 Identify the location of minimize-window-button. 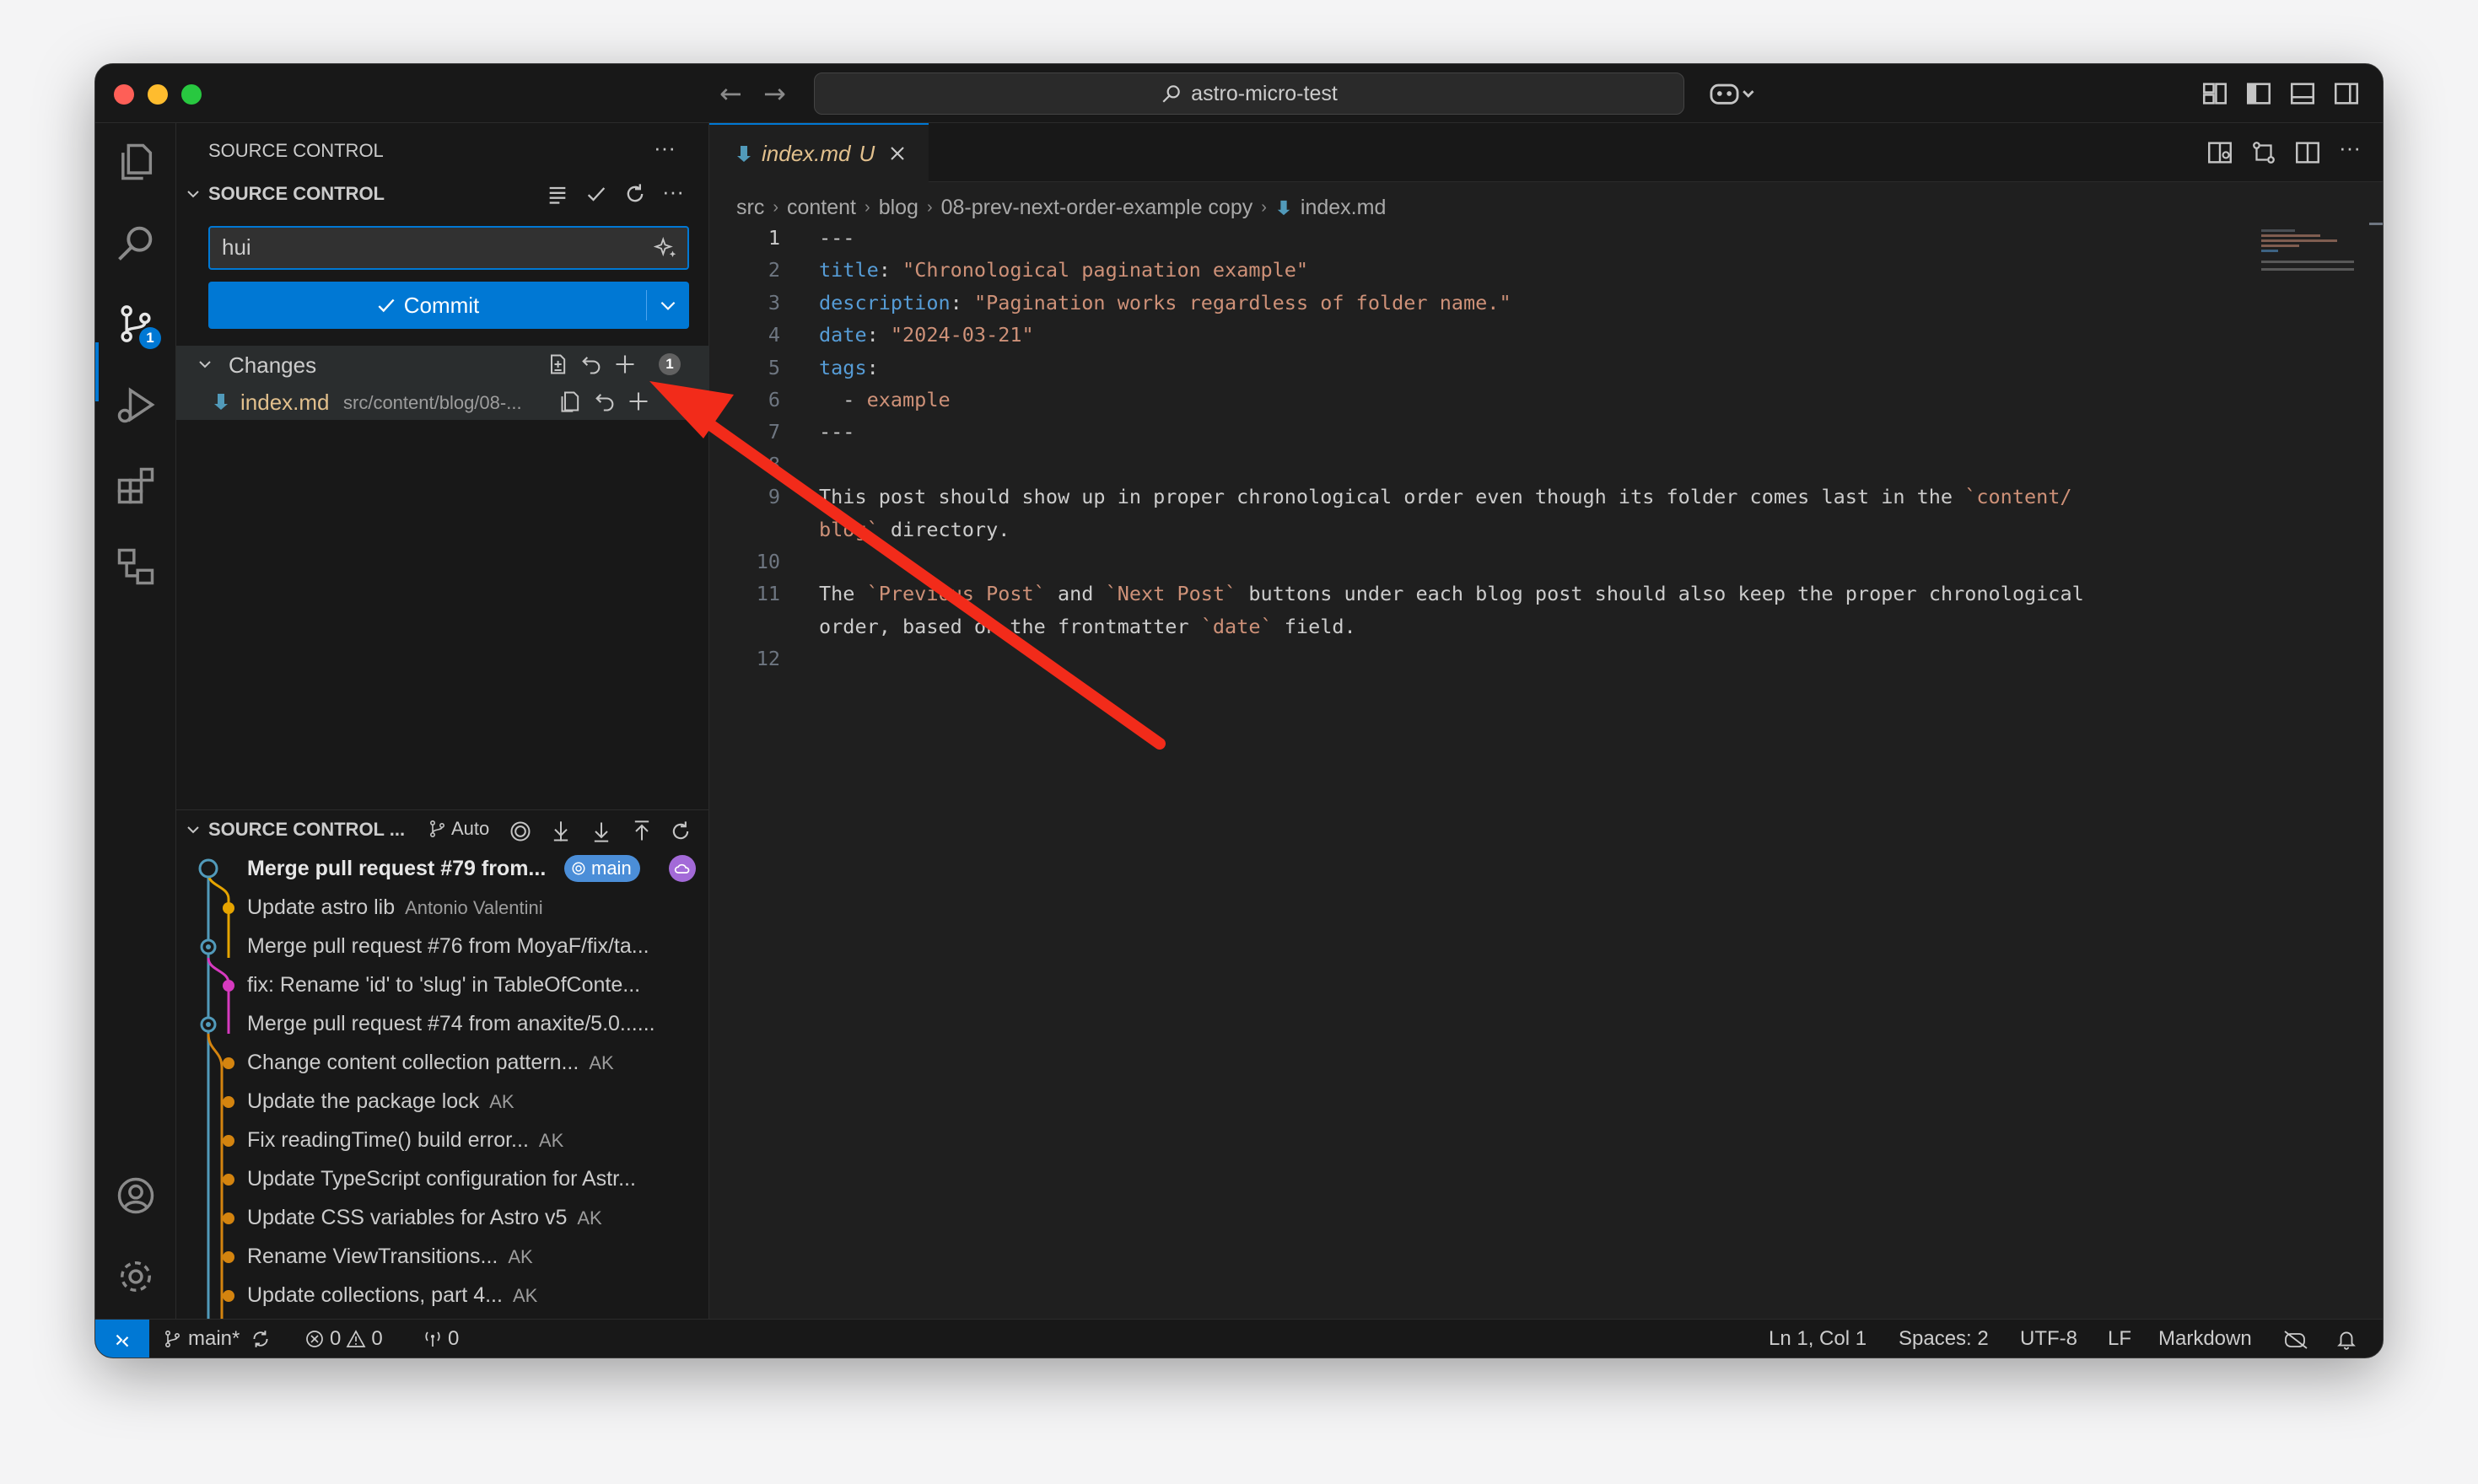
(158, 94).